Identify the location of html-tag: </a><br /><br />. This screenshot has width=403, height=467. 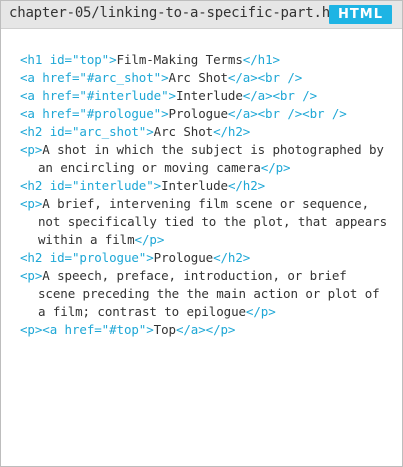
(287, 113).